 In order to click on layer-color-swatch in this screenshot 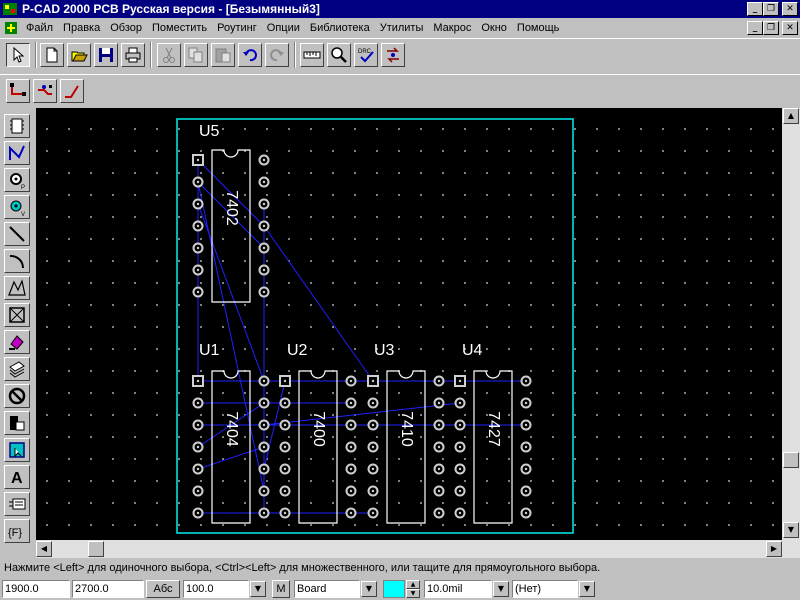, I will do `click(394, 589)`.